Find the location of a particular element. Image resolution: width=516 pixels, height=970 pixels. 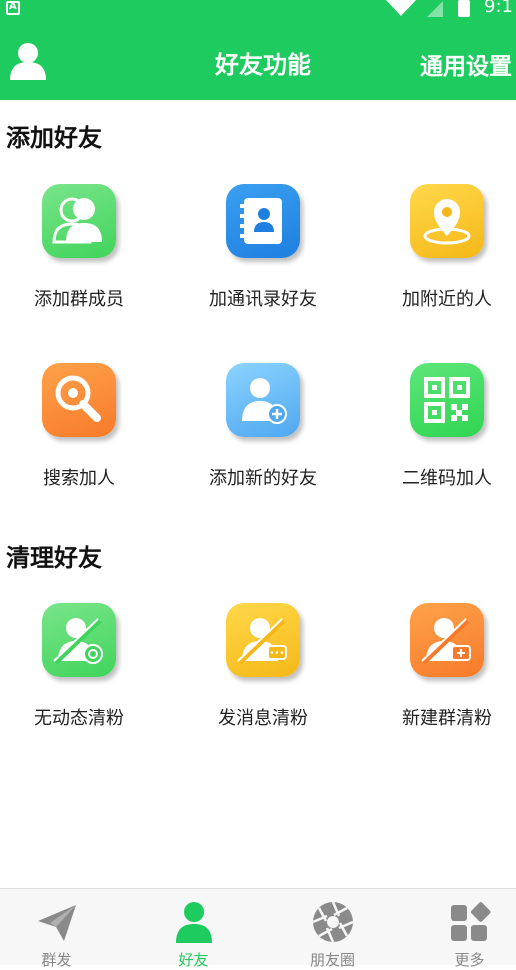

nav-label: 好友 is located at coordinates (193, 960).